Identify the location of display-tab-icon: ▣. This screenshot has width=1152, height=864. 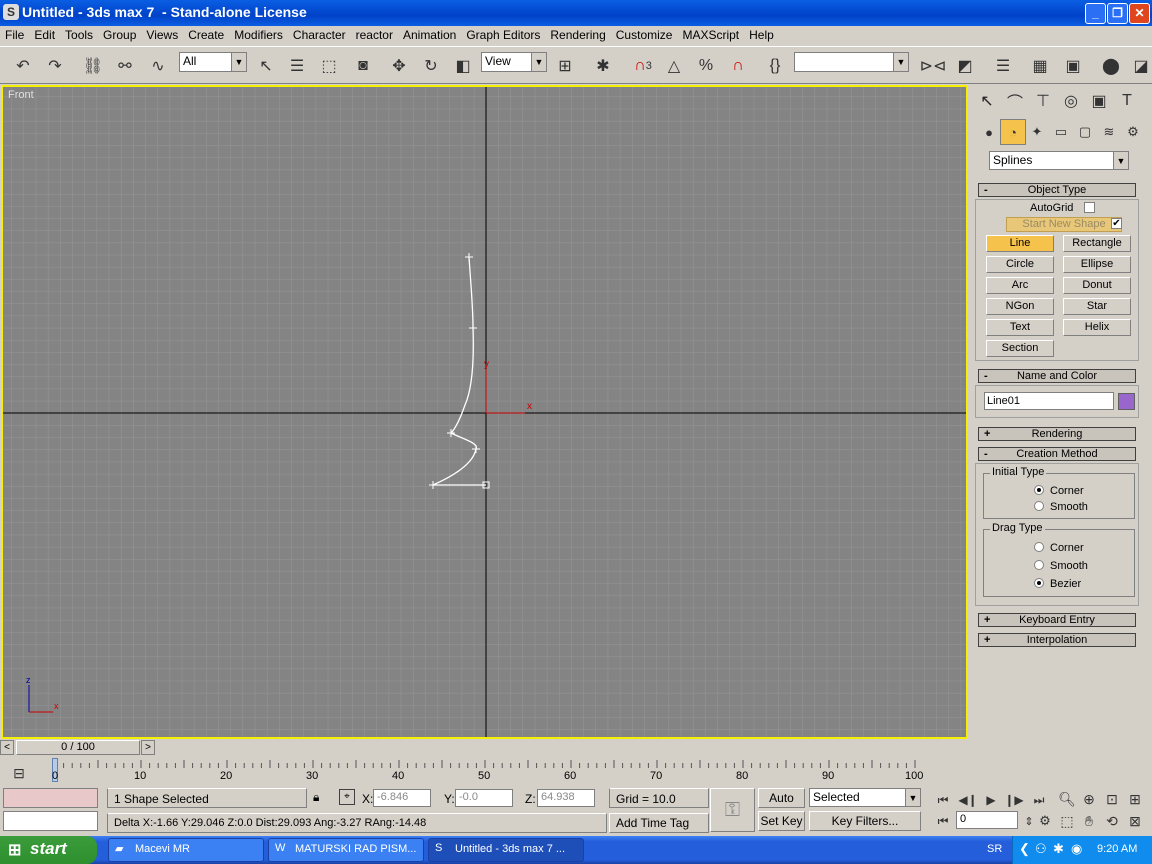
(1099, 101).